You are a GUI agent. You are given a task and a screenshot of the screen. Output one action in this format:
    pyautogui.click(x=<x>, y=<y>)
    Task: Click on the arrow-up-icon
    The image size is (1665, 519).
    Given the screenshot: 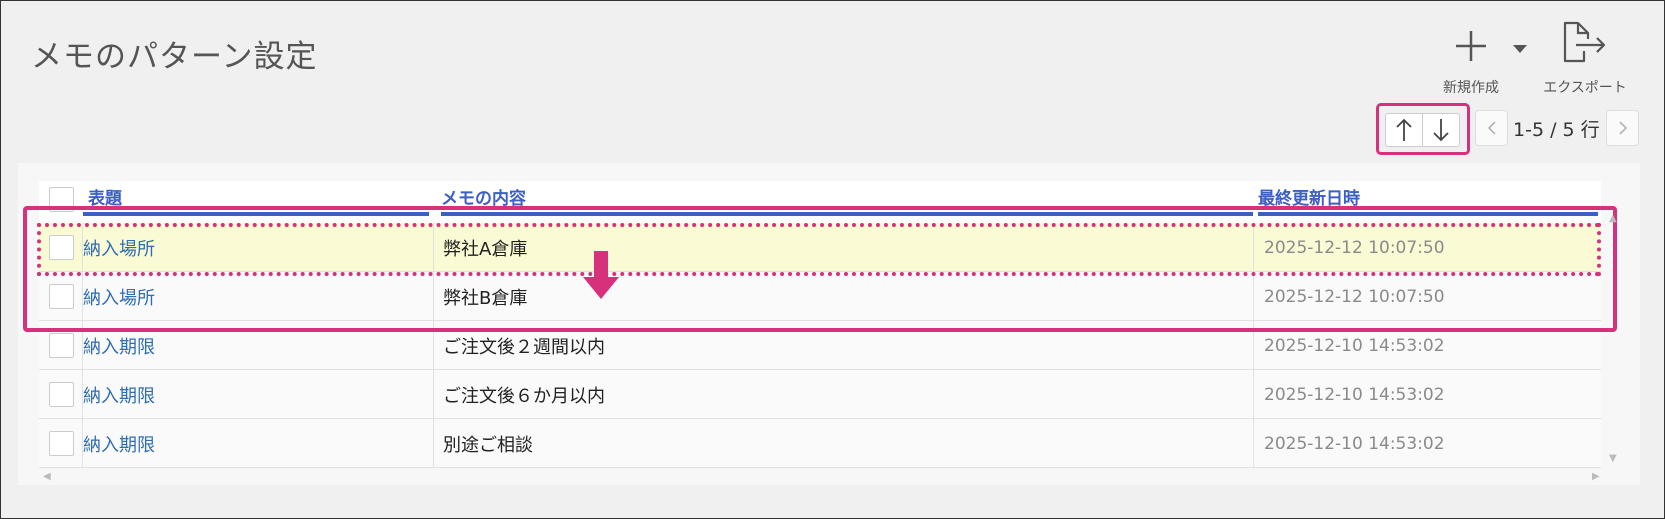 What is the action you would take?
    pyautogui.click(x=1404, y=129)
    